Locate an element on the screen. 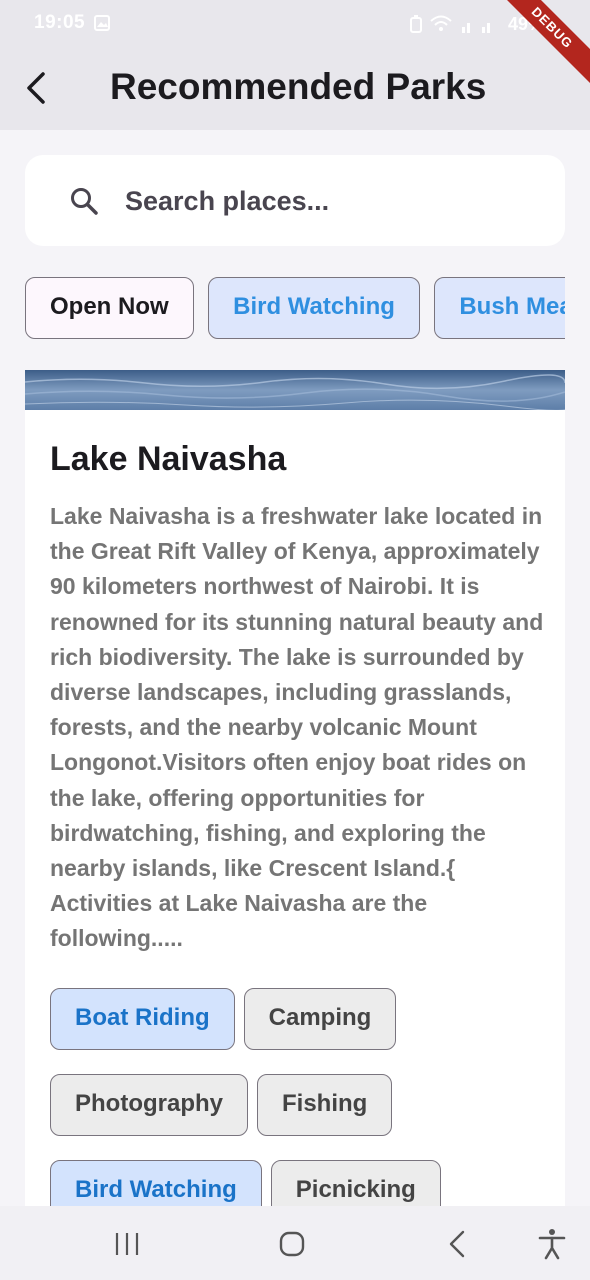 The image size is (590, 1280). system-nav-bar is located at coordinates (295, 1243).